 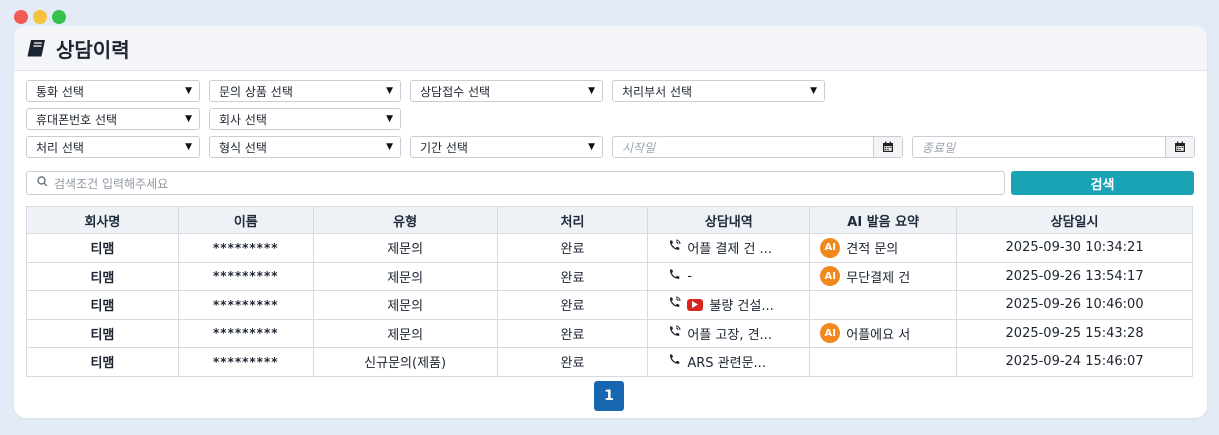 I want to click on datetime-cell: 2025-09-24 15:46:07, so click(x=1074, y=362).